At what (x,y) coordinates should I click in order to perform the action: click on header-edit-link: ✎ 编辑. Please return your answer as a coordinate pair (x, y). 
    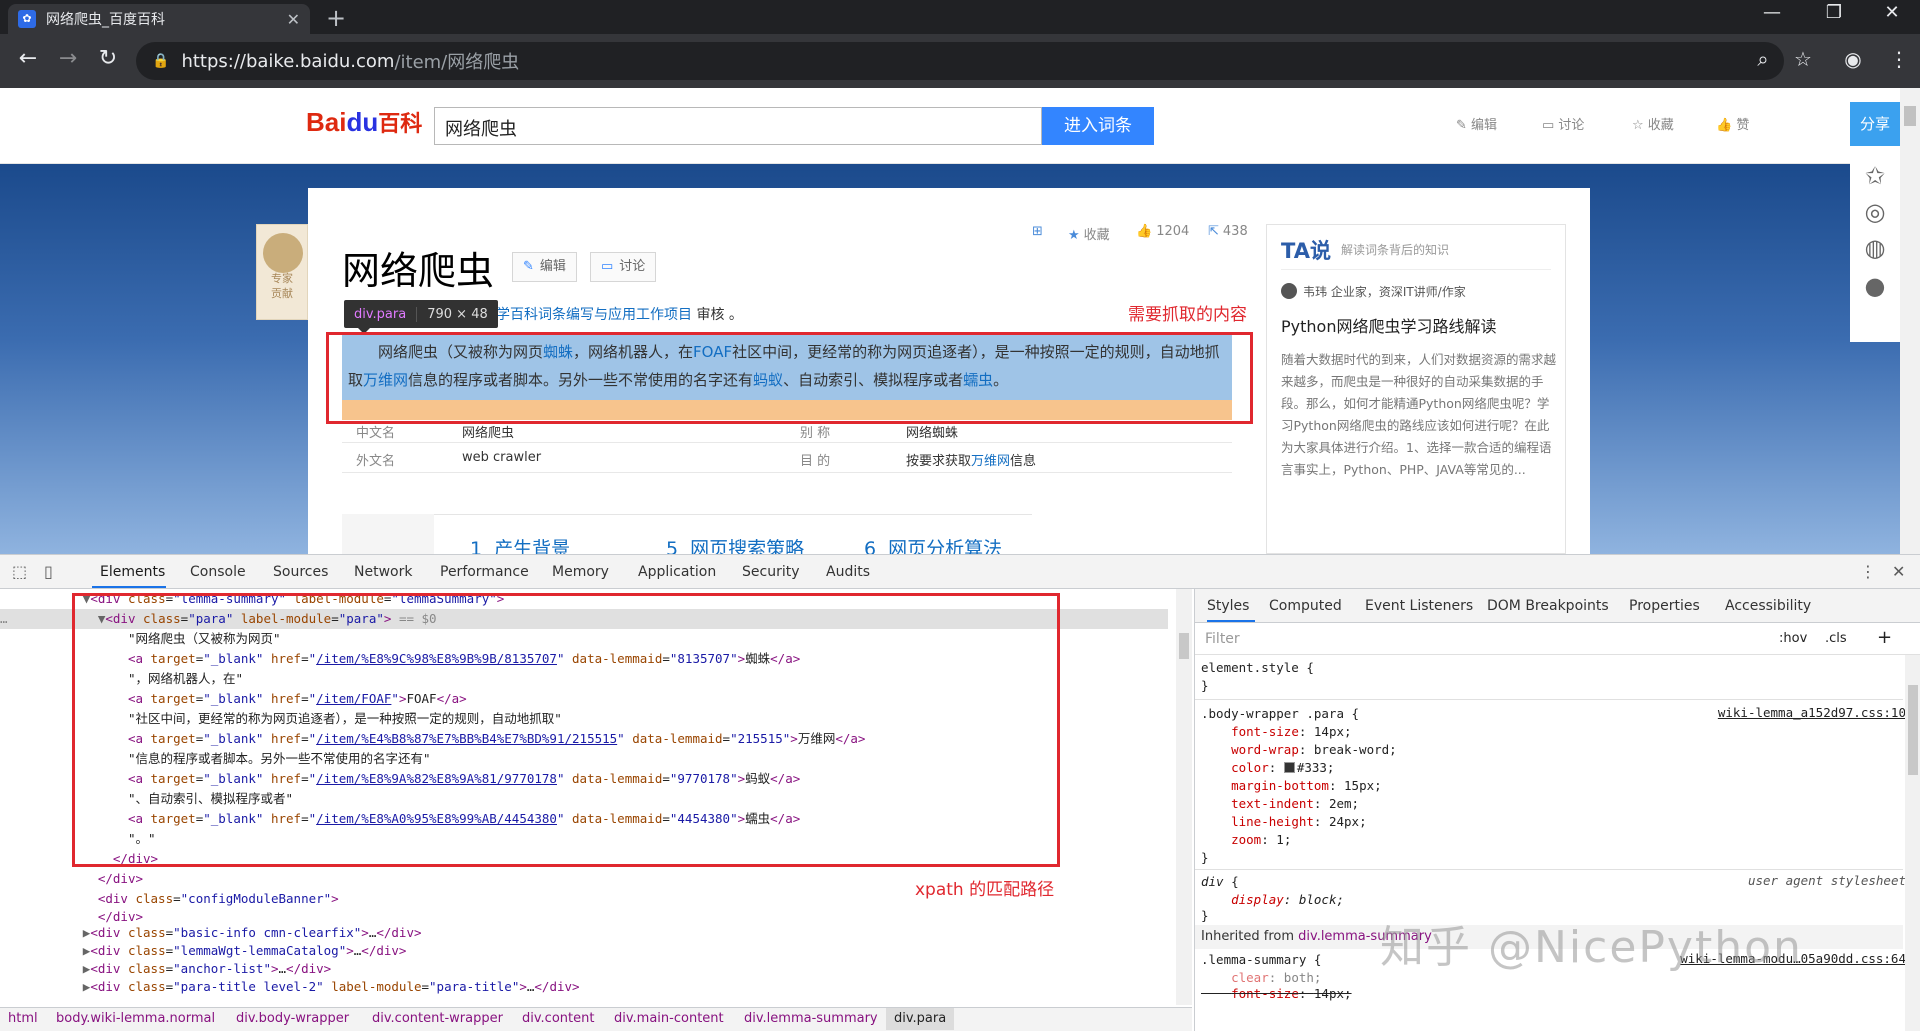
    Looking at the image, I should click on (1476, 123).